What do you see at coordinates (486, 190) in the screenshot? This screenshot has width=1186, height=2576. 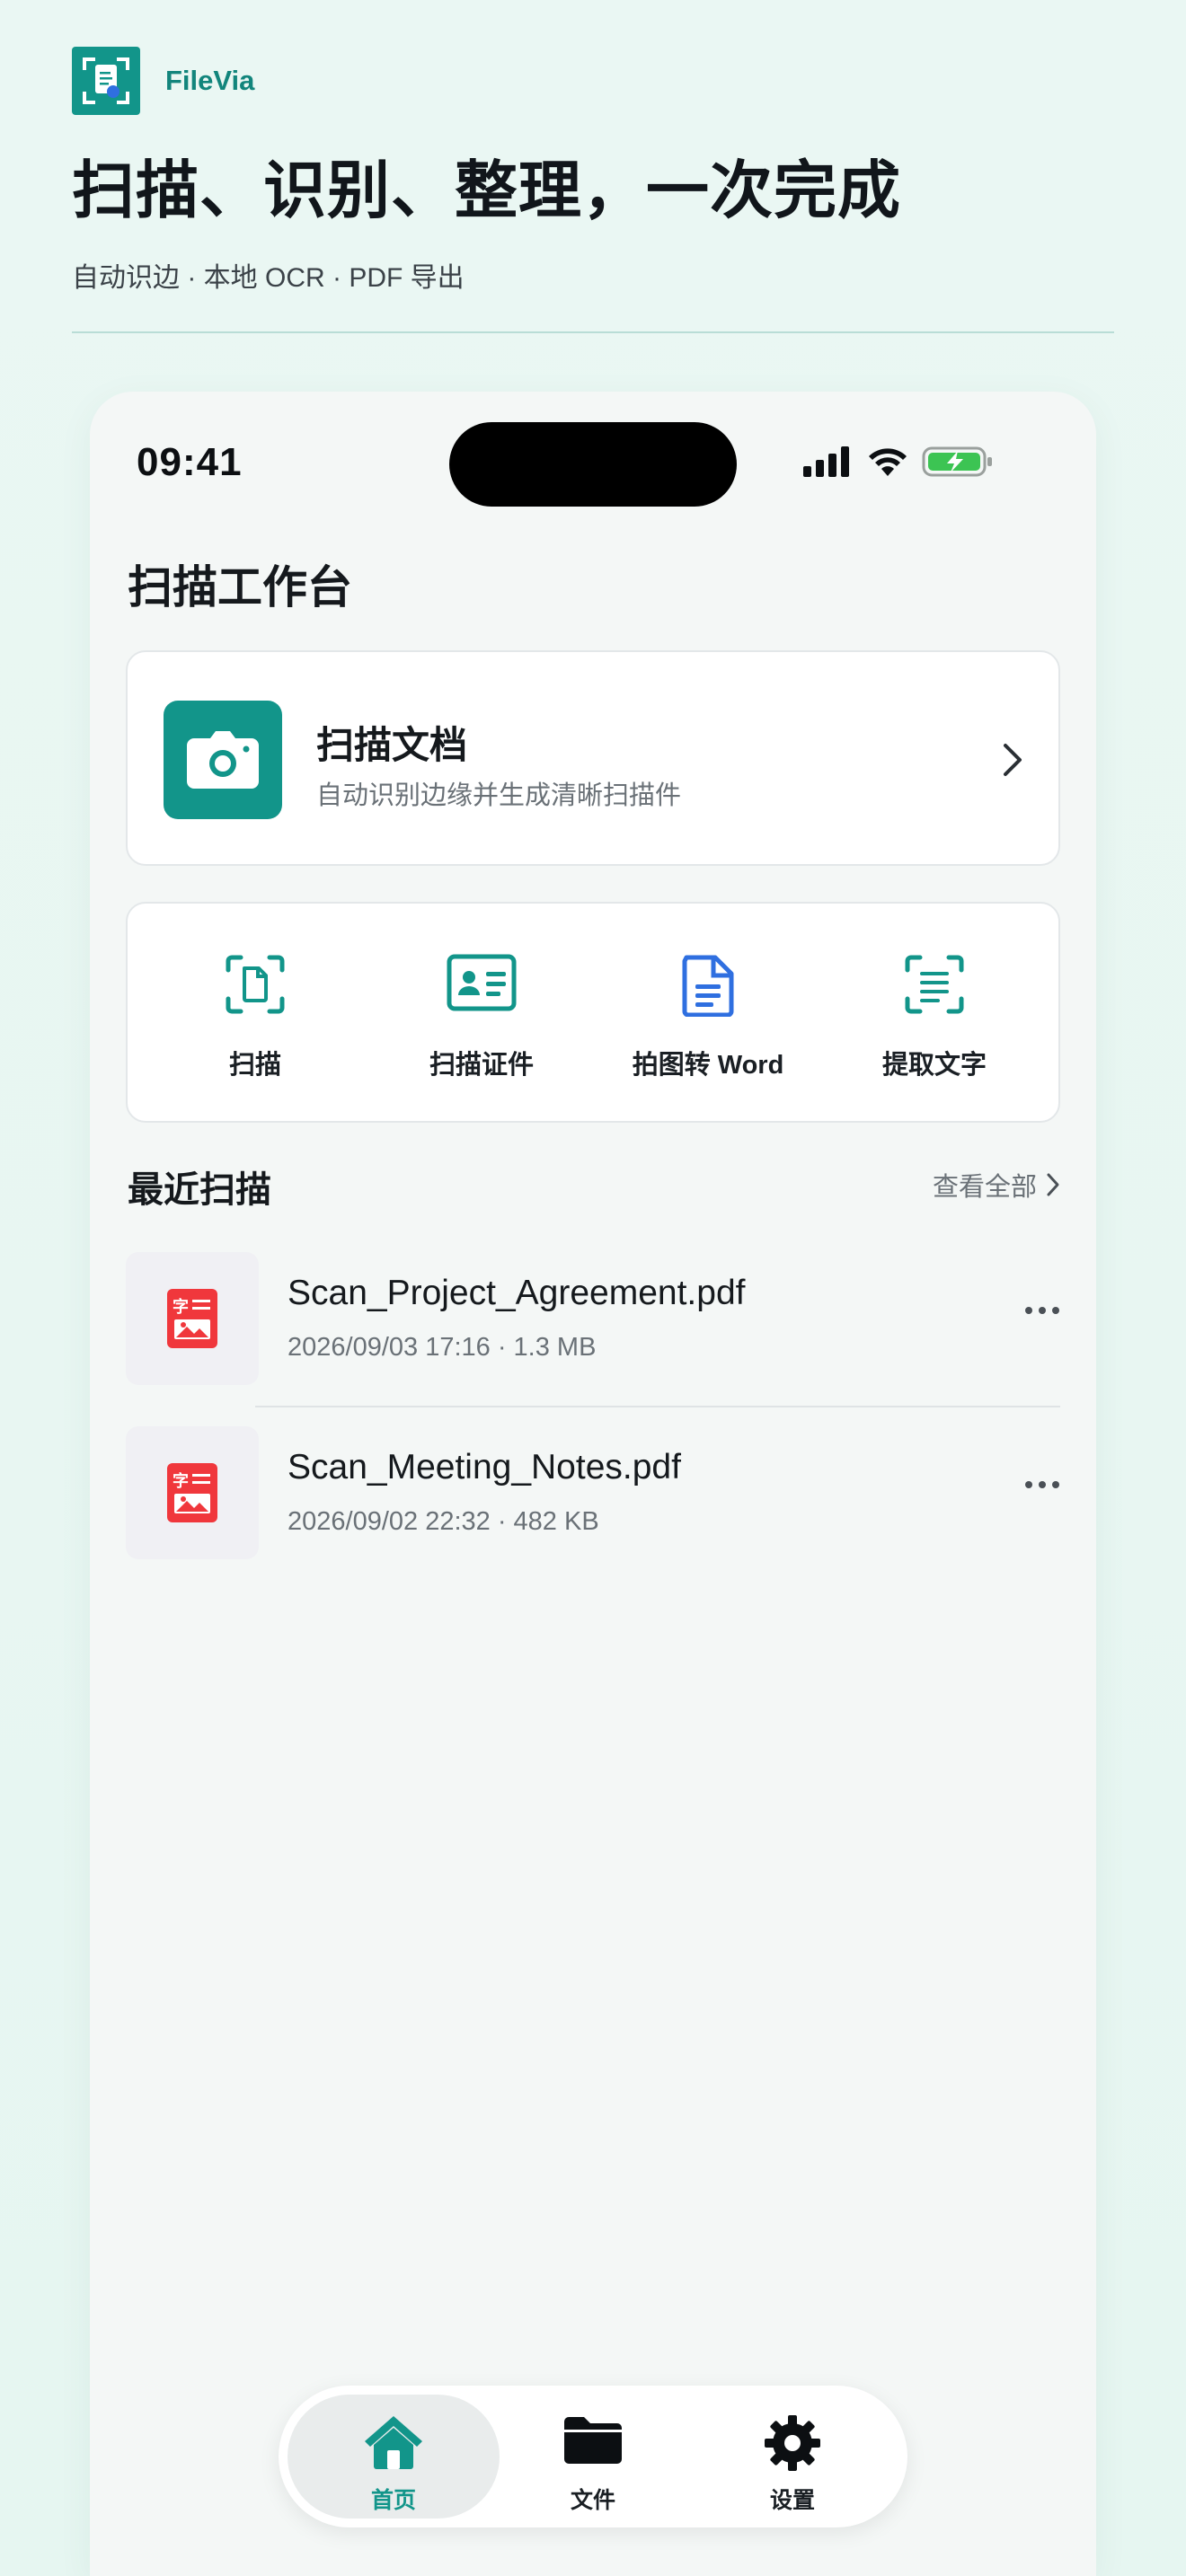 I see `hero-headline: 扫描、识别、整理，一次完成` at bounding box center [486, 190].